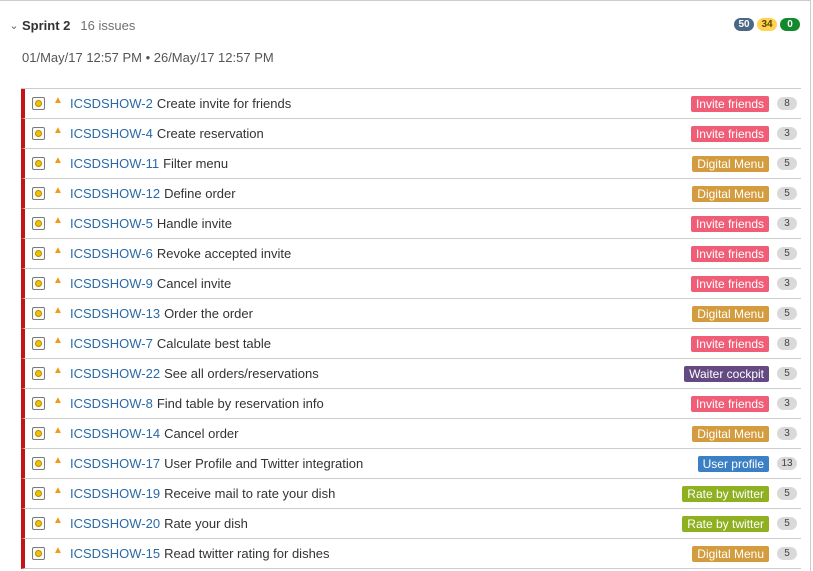 Image resolution: width=813 pixels, height=571 pixels. What do you see at coordinates (250, 493) in the screenshot?
I see `issue-summary: Receive mail to rate your dish` at bounding box center [250, 493].